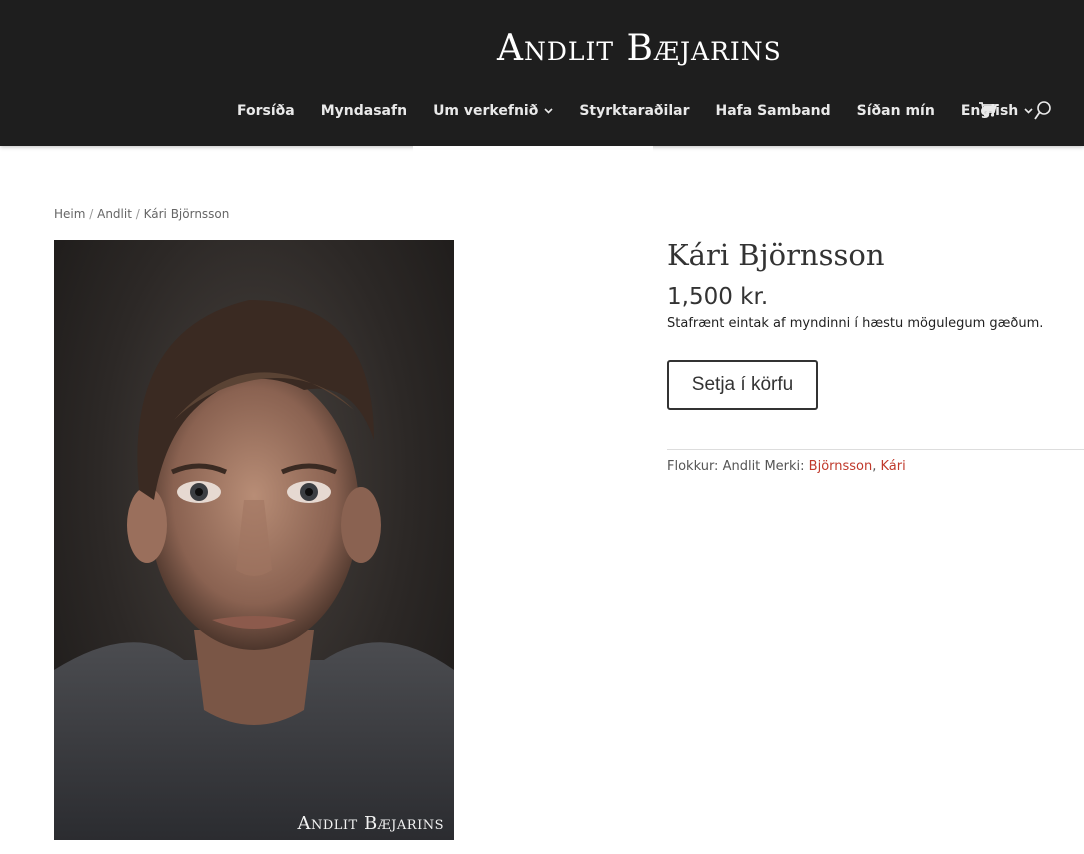 The width and height of the screenshot is (1084, 854). I want to click on nav-item-label: Forsíða, so click(266, 111).